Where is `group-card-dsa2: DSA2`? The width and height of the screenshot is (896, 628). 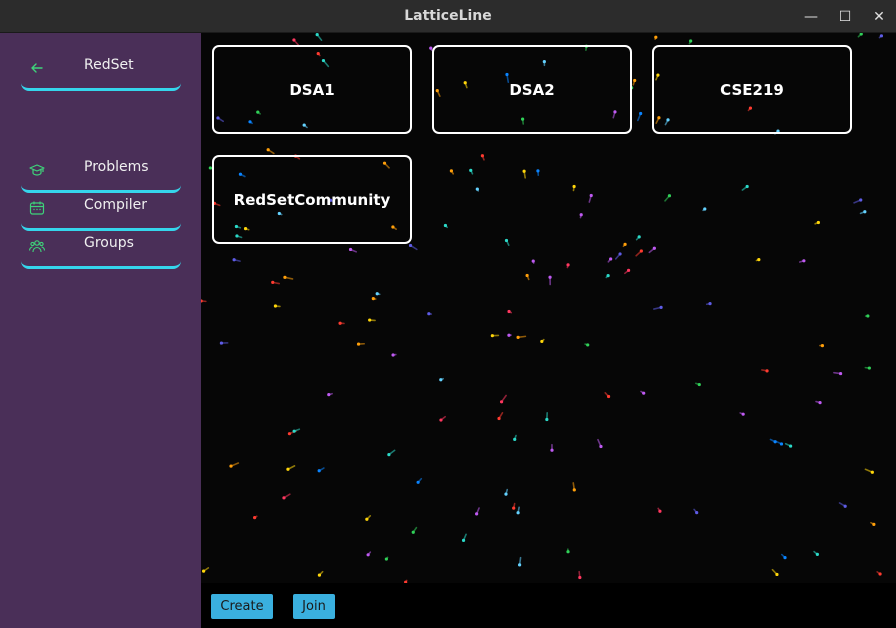 group-card-dsa2: DSA2 is located at coordinates (532, 89).